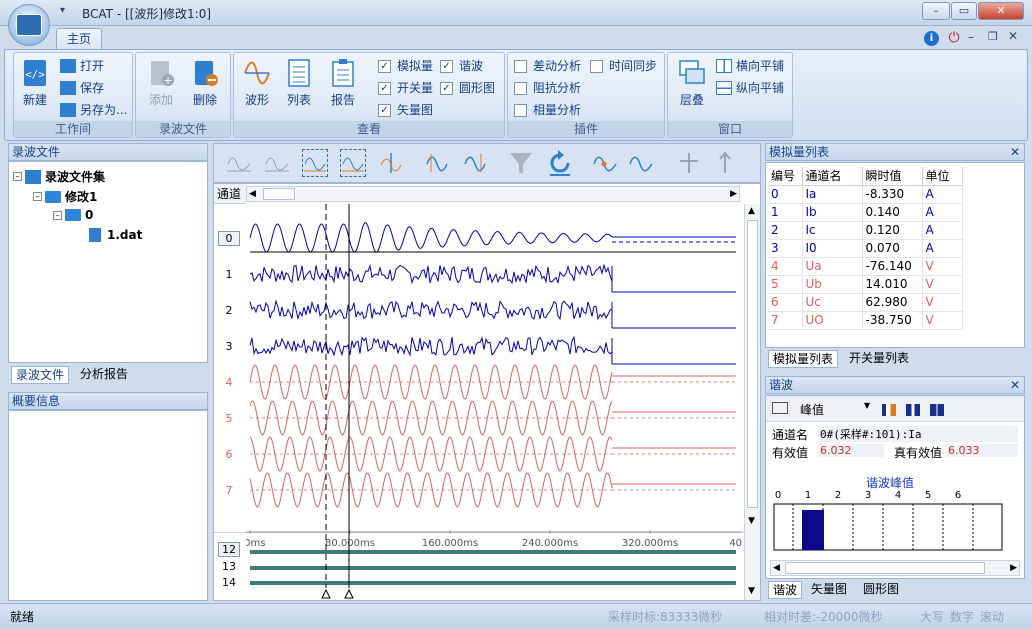 This screenshot has width=1032, height=629. Describe the element at coordinates (73, 215) in the screenshot. I see `tree-grandchild: –0` at that location.